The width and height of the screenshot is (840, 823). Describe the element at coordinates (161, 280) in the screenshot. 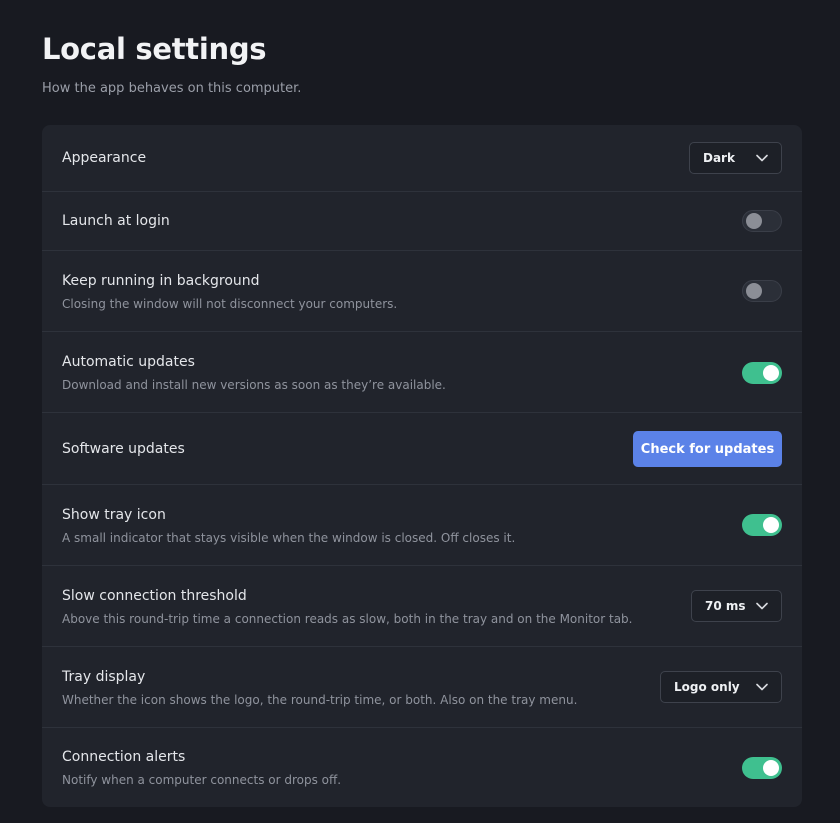

I see `setting-label: Keep running in background` at that location.